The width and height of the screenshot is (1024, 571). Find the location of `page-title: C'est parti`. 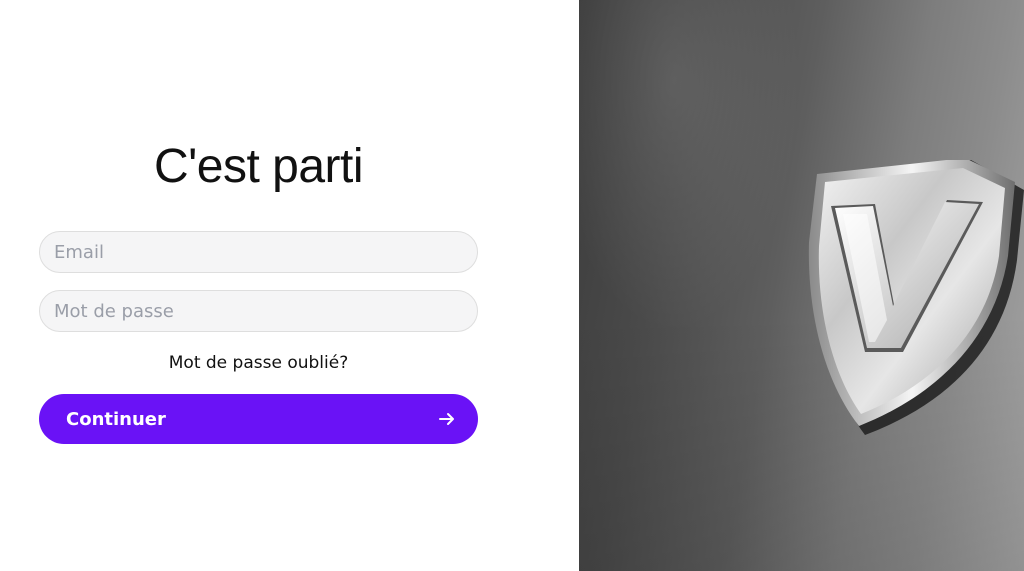

page-title: C'est parti is located at coordinates (258, 166).